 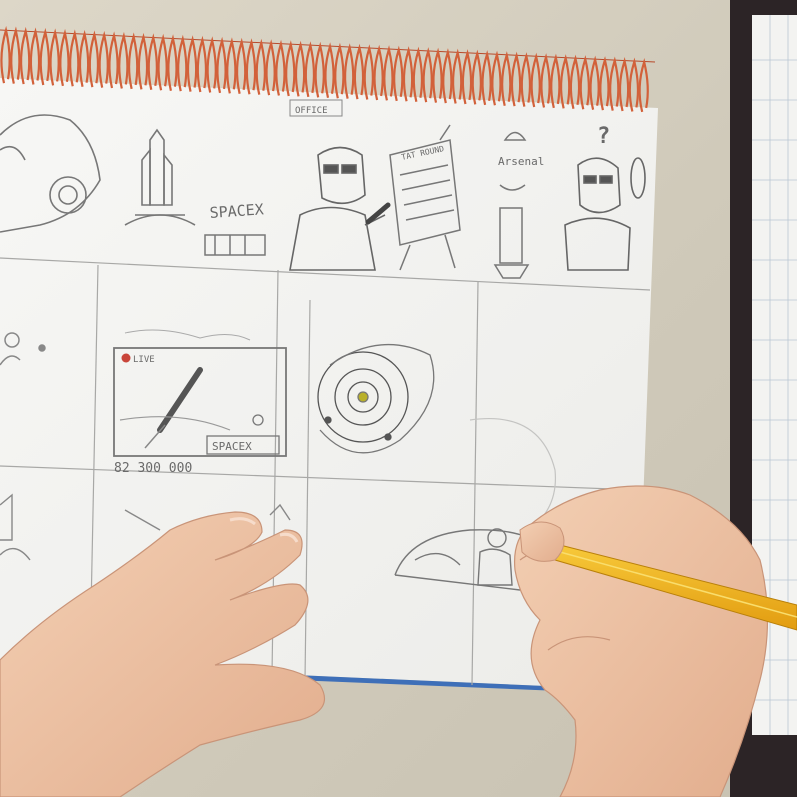 I want to click on right-fingertip, so click(x=542, y=541).